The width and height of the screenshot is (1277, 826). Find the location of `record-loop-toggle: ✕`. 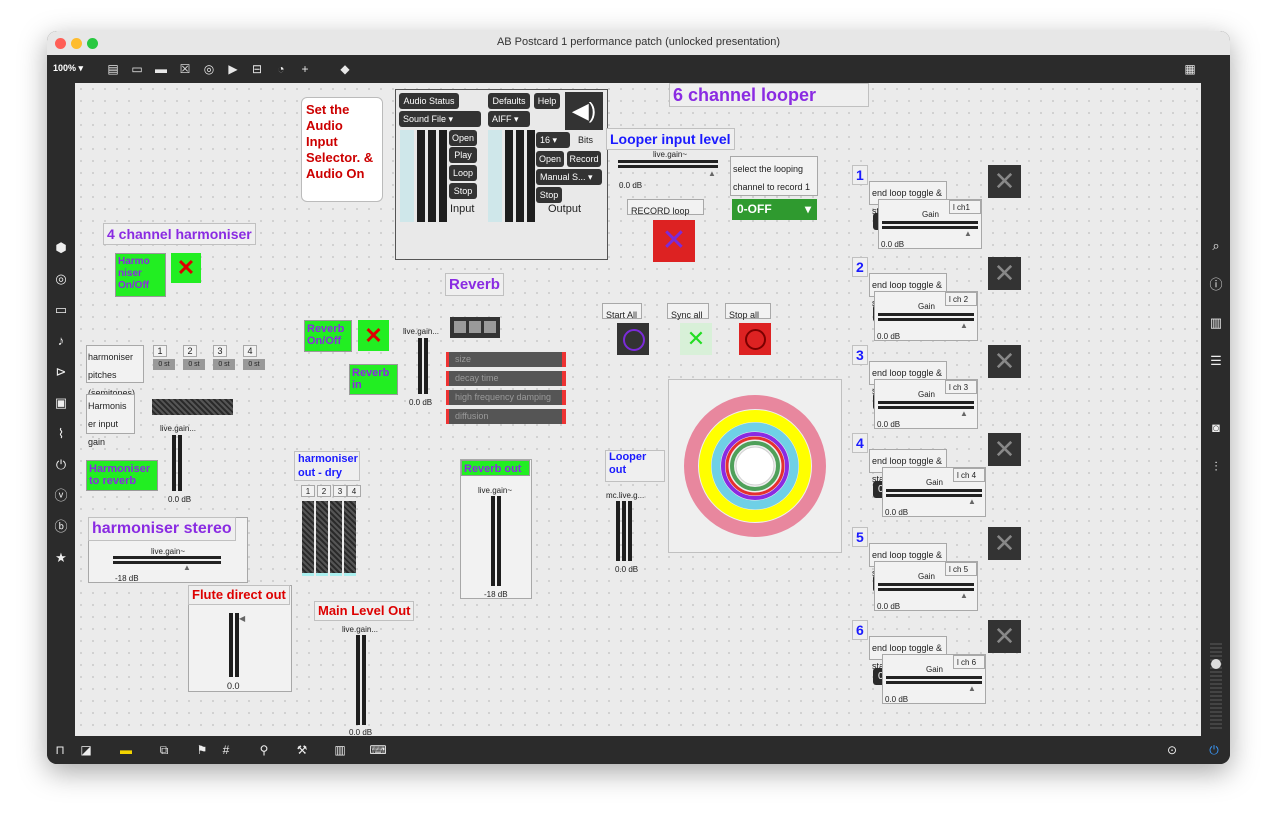

record-loop-toggle: ✕ is located at coordinates (674, 241).